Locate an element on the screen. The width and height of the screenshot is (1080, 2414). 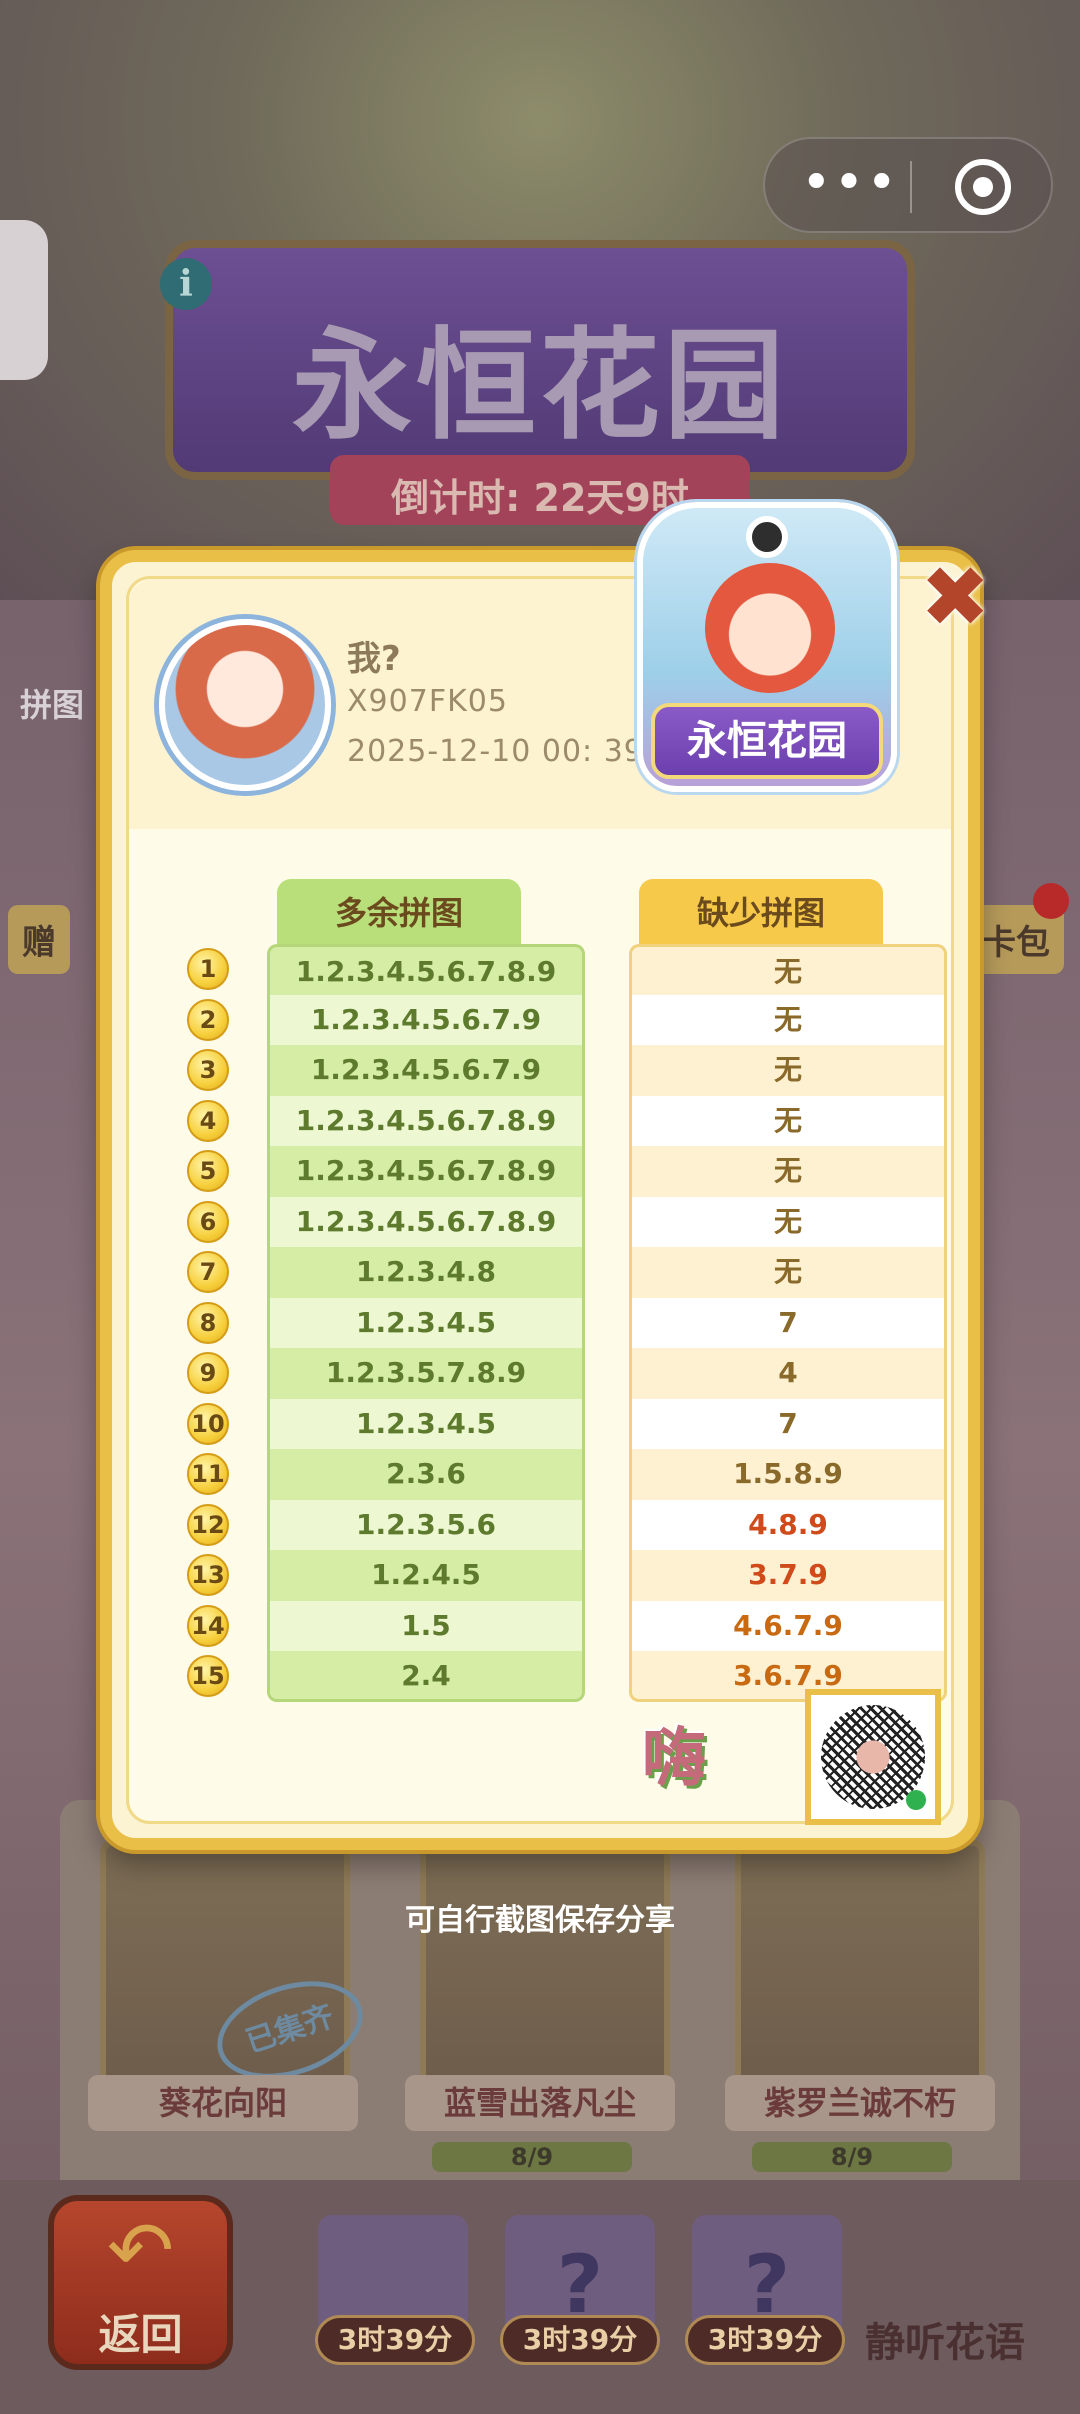
row-number-badge: 15 is located at coordinates (208, 1676).